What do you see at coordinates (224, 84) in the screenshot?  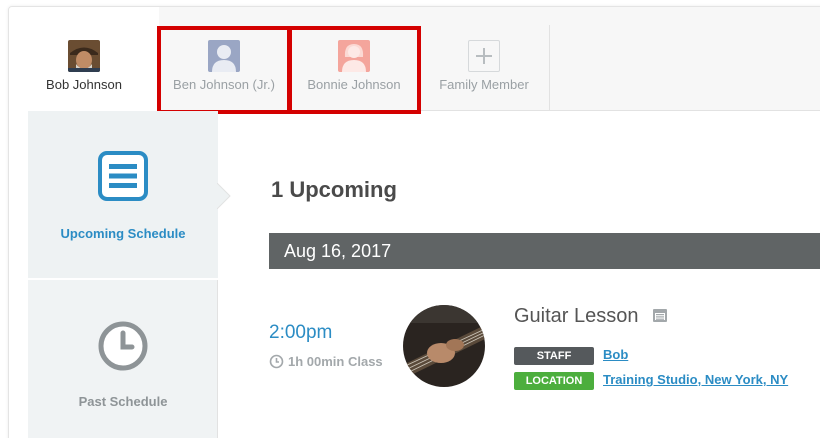 I see `family-tab-label: Ben Johnson (Jr.)` at bounding box center [224, 84].